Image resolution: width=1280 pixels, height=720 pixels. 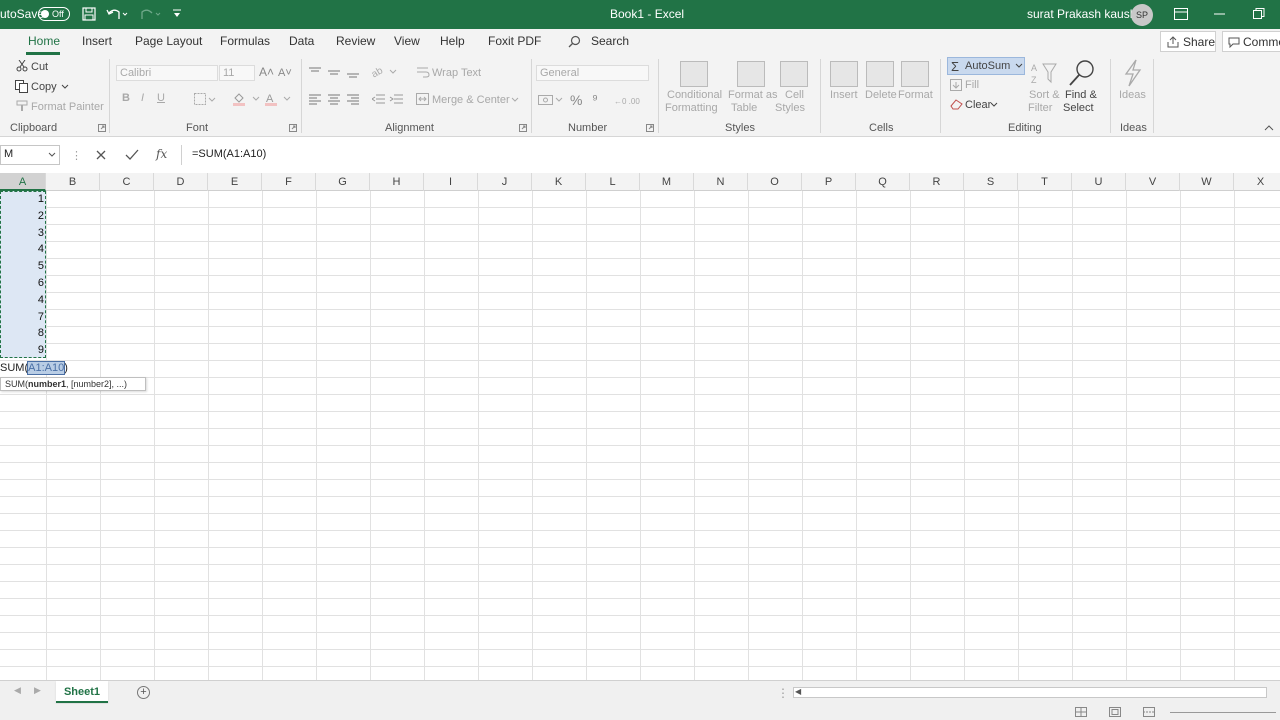 I want to click on confirm-entry-icon, so click(x=132, y=155).